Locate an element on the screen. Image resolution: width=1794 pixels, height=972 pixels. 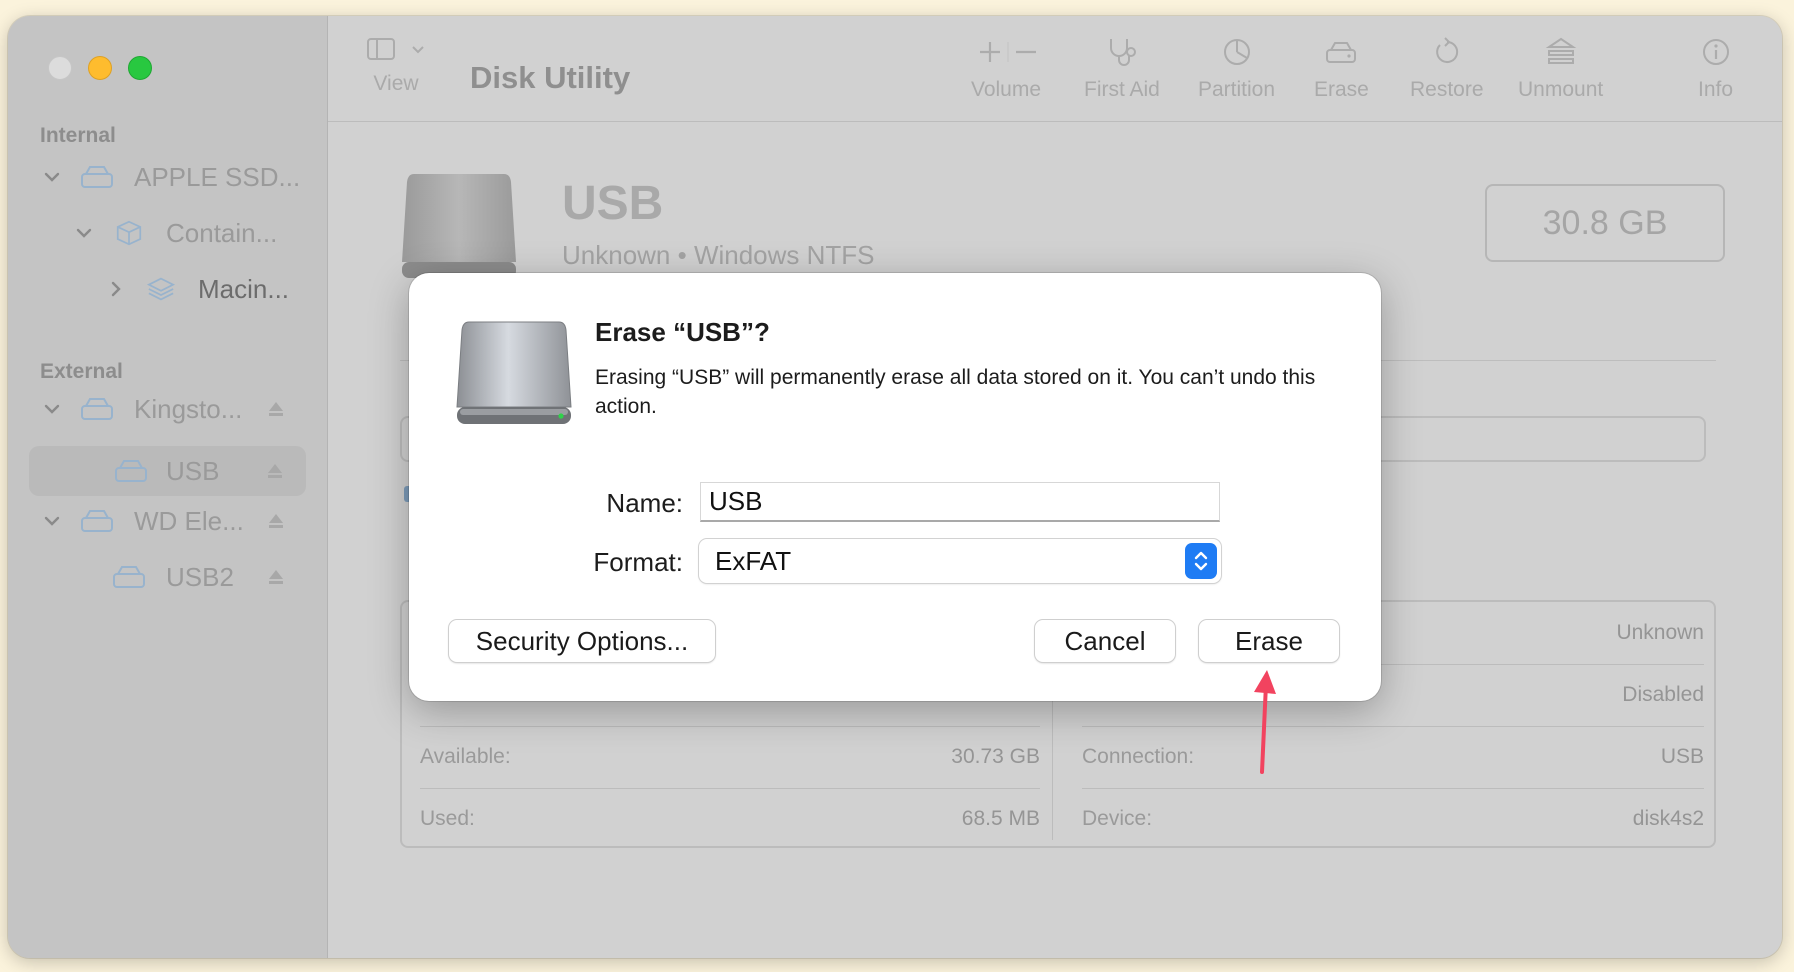
info-value: USB is located at coordinates (1682, 756).